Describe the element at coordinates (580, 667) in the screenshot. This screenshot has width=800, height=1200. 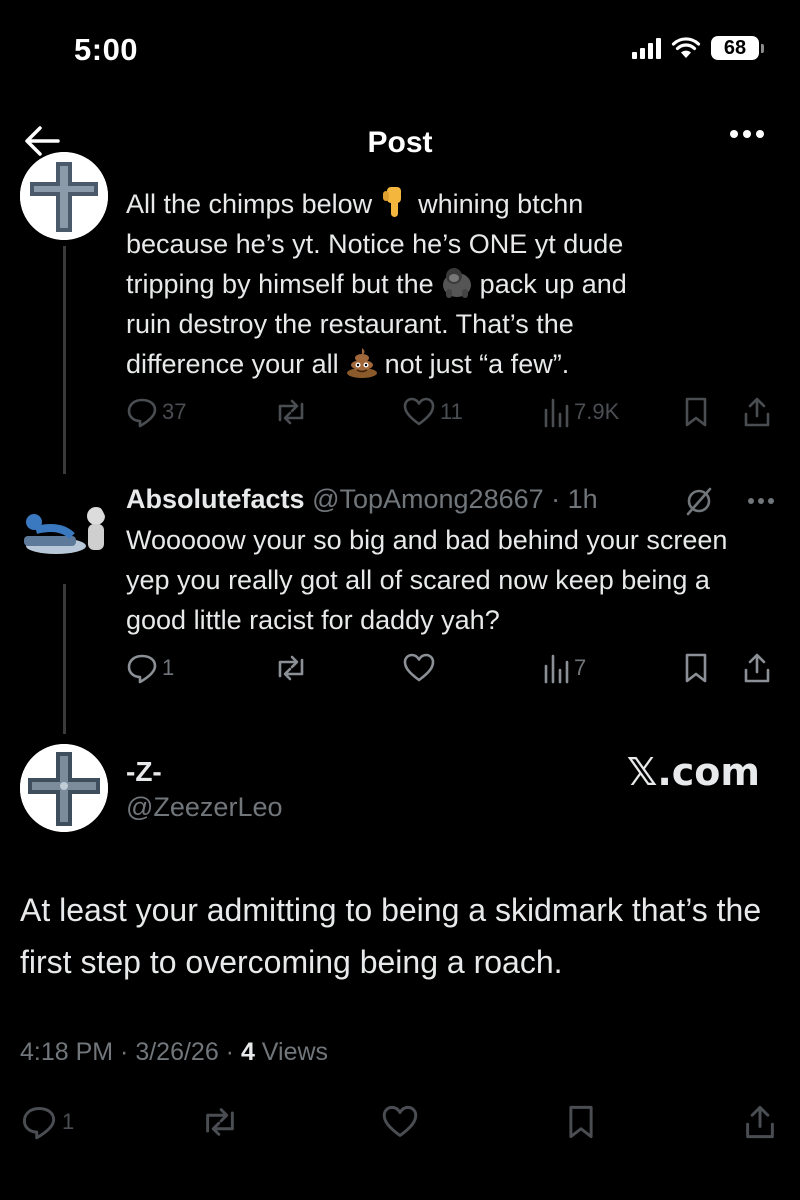
I see `views-count: 7` at that location.